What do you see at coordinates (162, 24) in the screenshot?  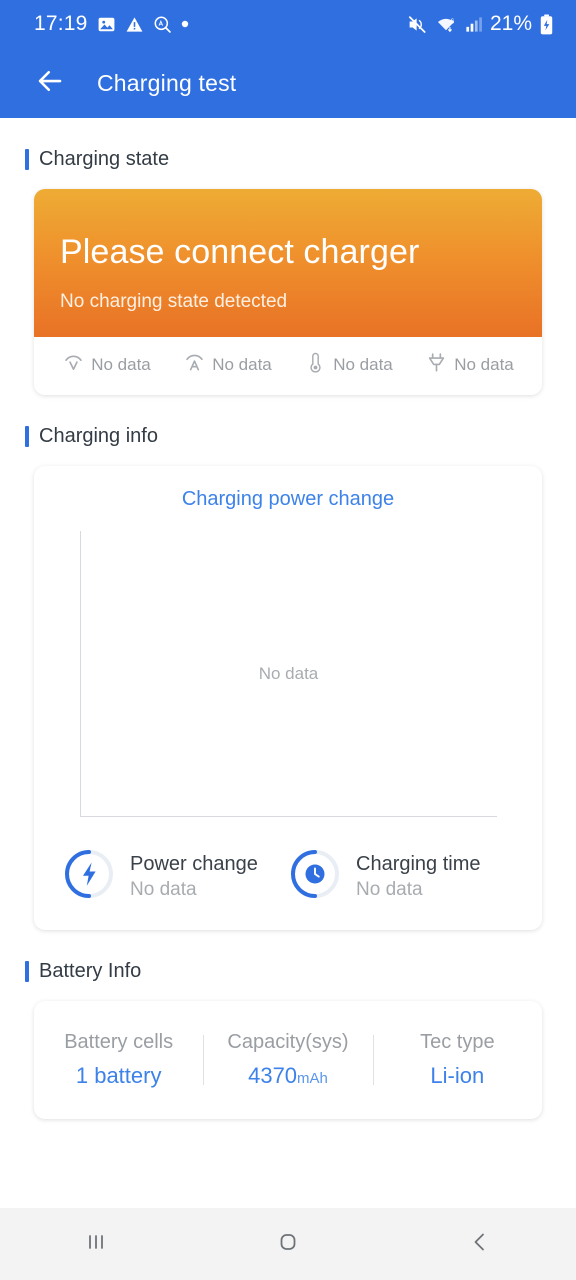 I see `adaptive-search-icon` at bounding box center [162, 24].